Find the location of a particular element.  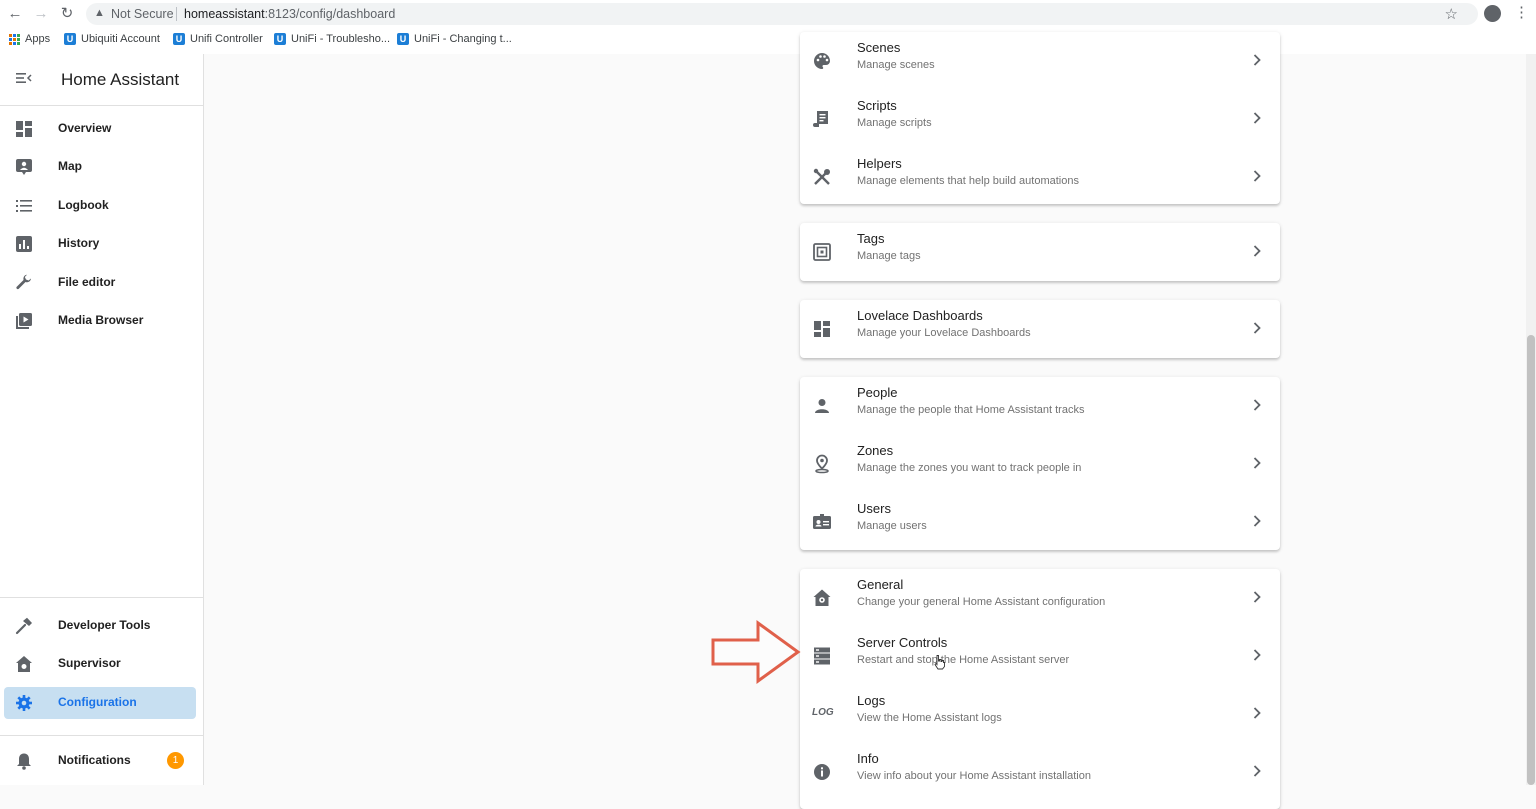

sidebar-item-media-browser: Media Browser is located at coordinates (100, 321).